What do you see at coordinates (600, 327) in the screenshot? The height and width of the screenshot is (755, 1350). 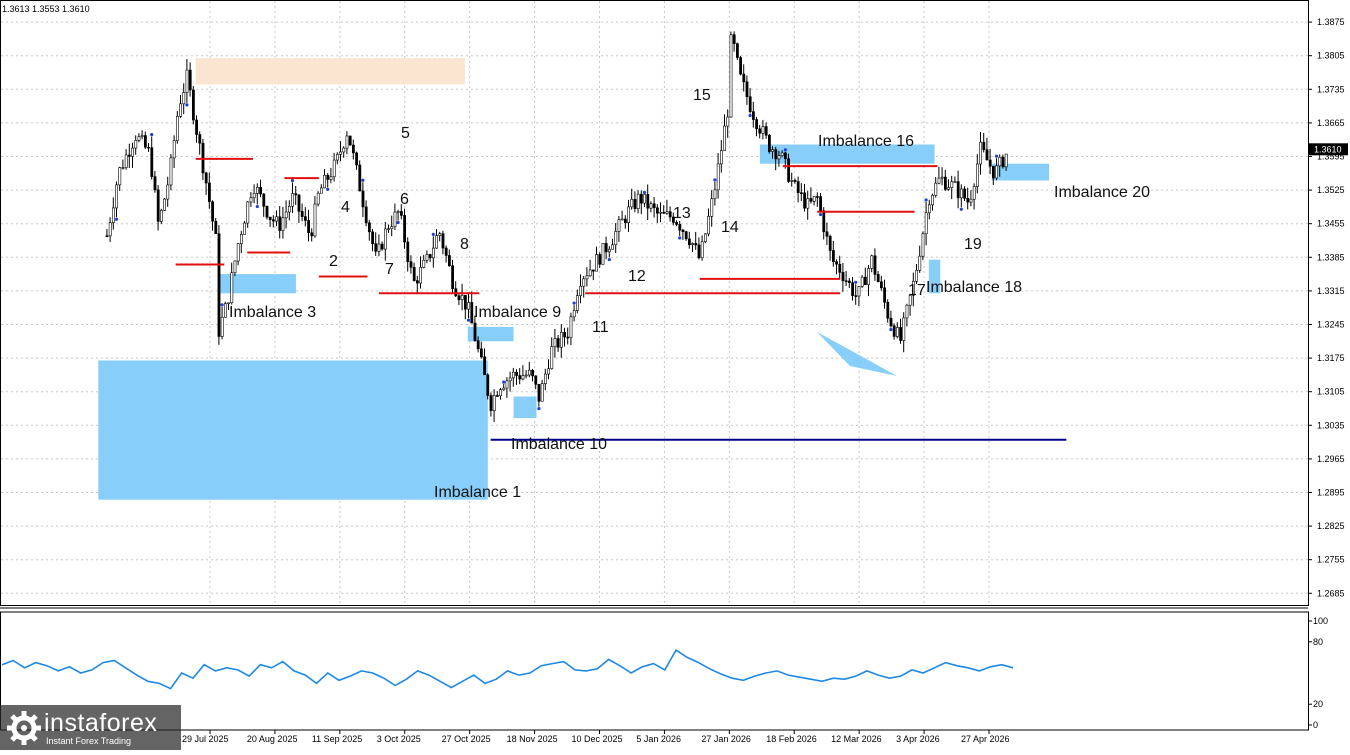 I see `chart-label-n11: 11` at bounding box center [600, 327].